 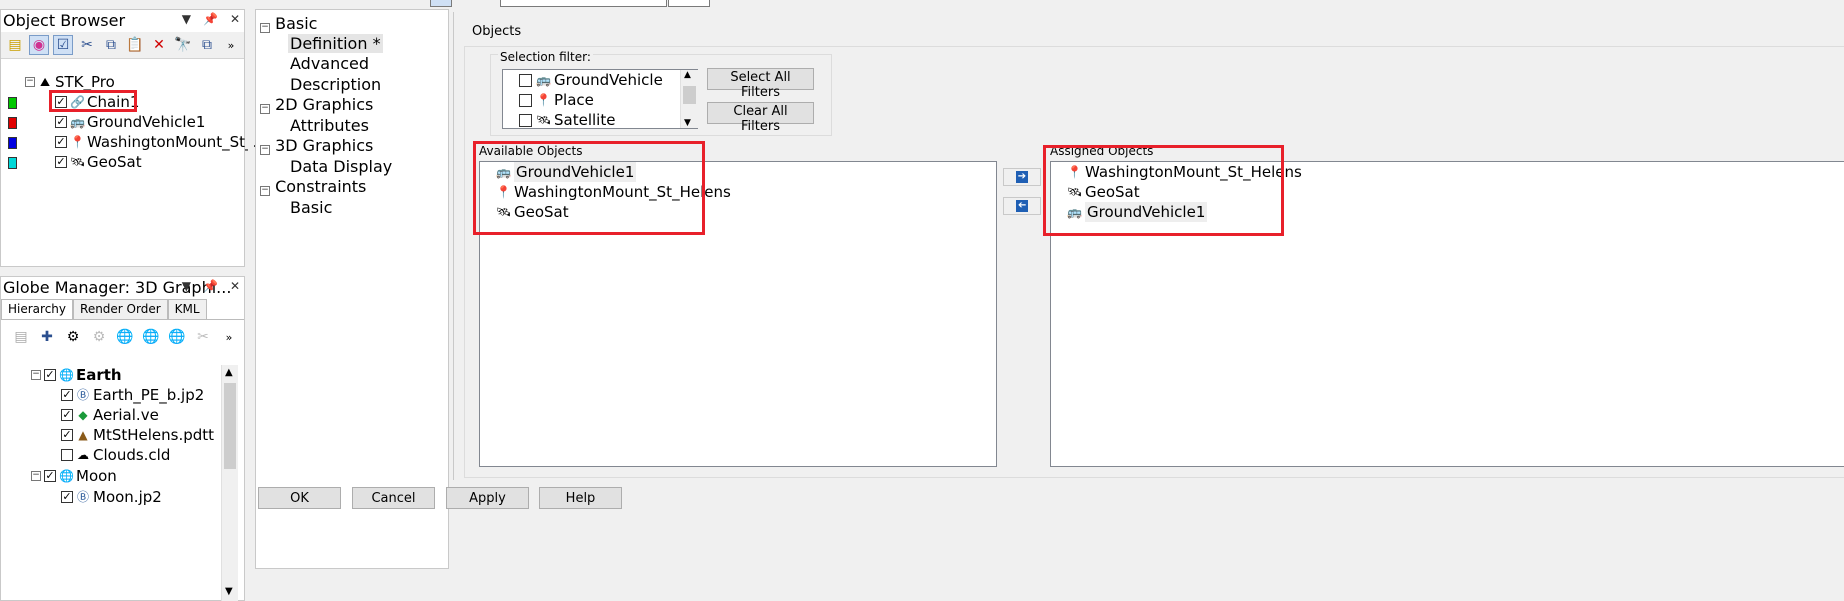 What do you see at coordinates (288, 24) in the screenshot?
I see `tree-node-basic: − Basic` at bounding box center [288, 24].